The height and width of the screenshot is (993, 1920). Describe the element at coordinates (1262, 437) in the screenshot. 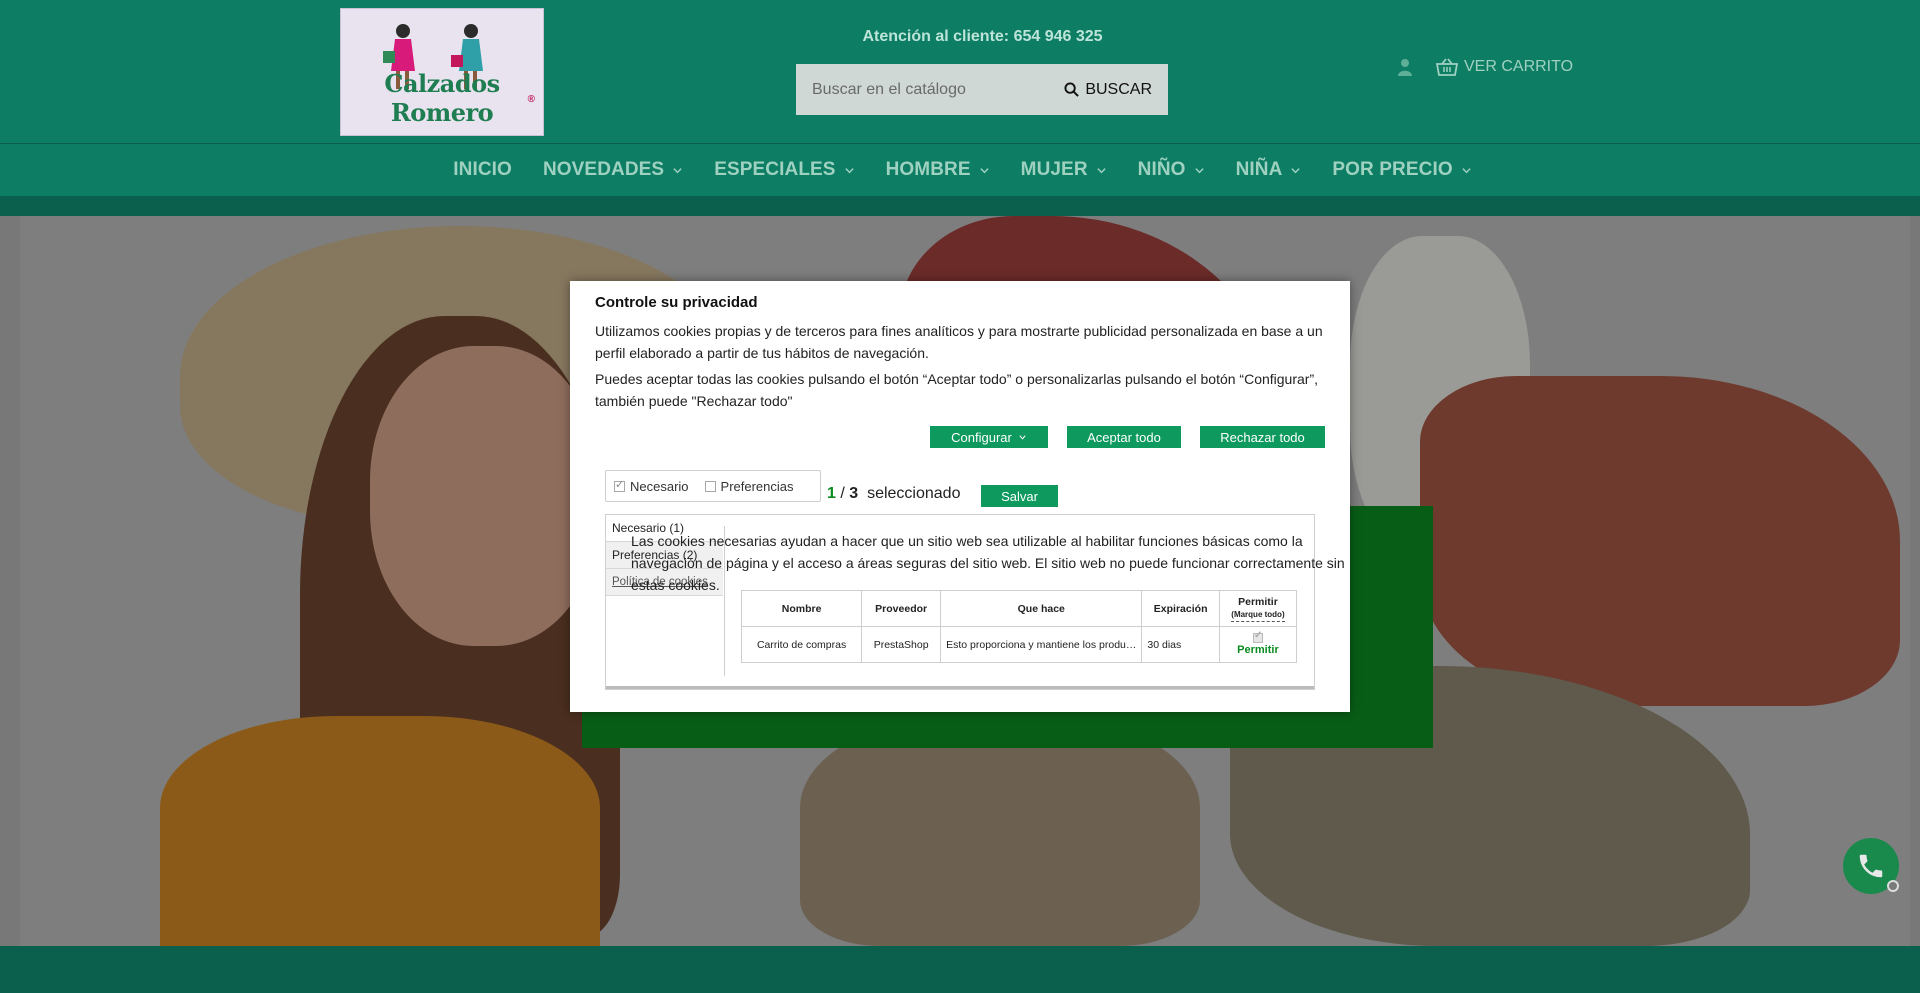

I see `reject-all-button: Rechazar todo` at that location.